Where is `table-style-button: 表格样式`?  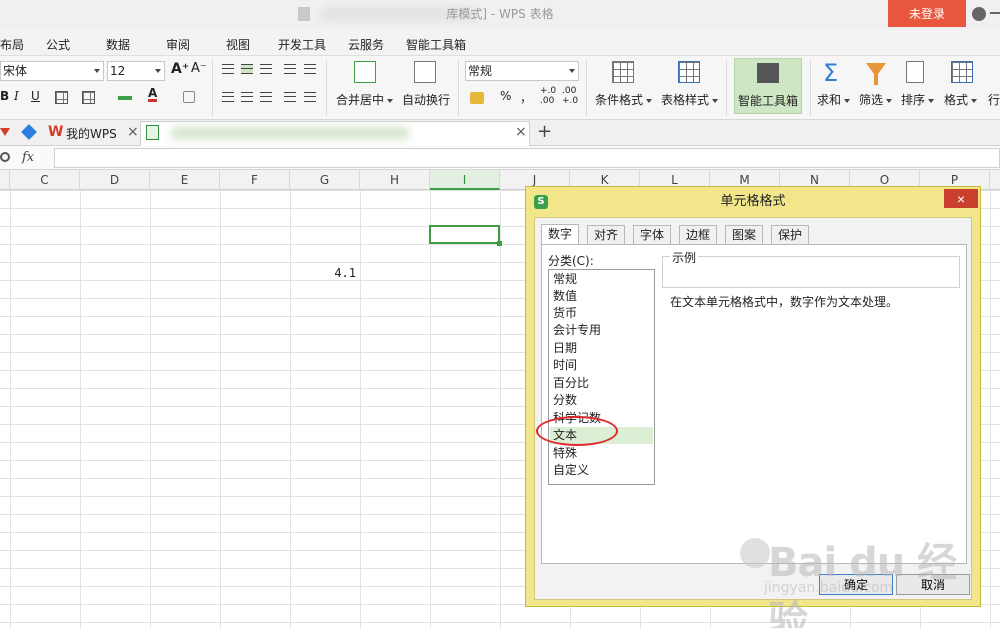 table-style-button: 表格样式 is located at coordinates (690, 99).